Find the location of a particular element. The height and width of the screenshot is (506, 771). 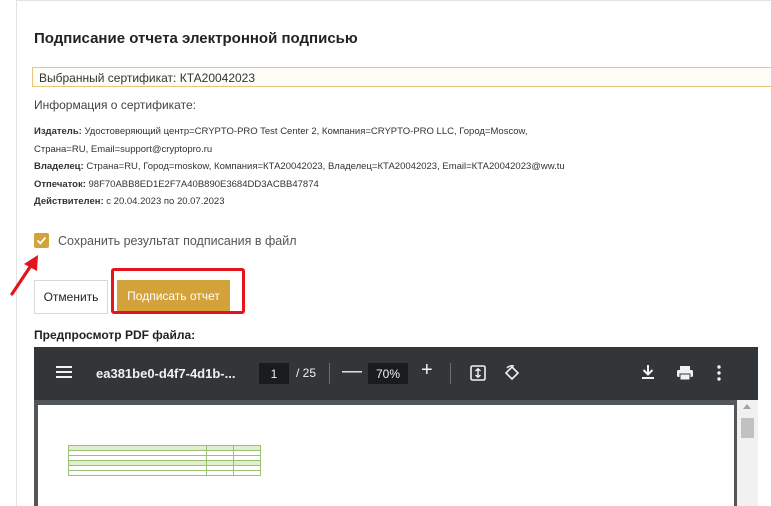

checkmark-icon is located at coordinates (41, 240).